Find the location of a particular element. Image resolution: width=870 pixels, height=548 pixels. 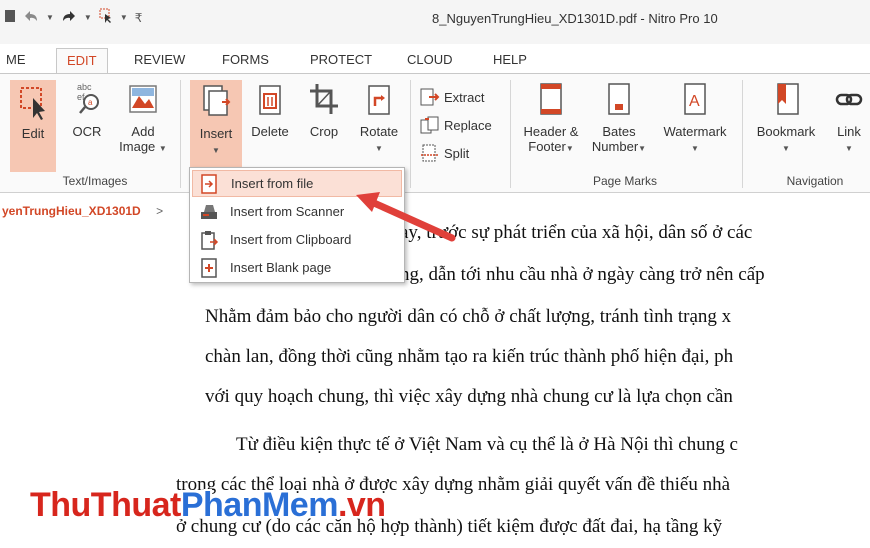

extract-icon is located at coordinates (430, 97).